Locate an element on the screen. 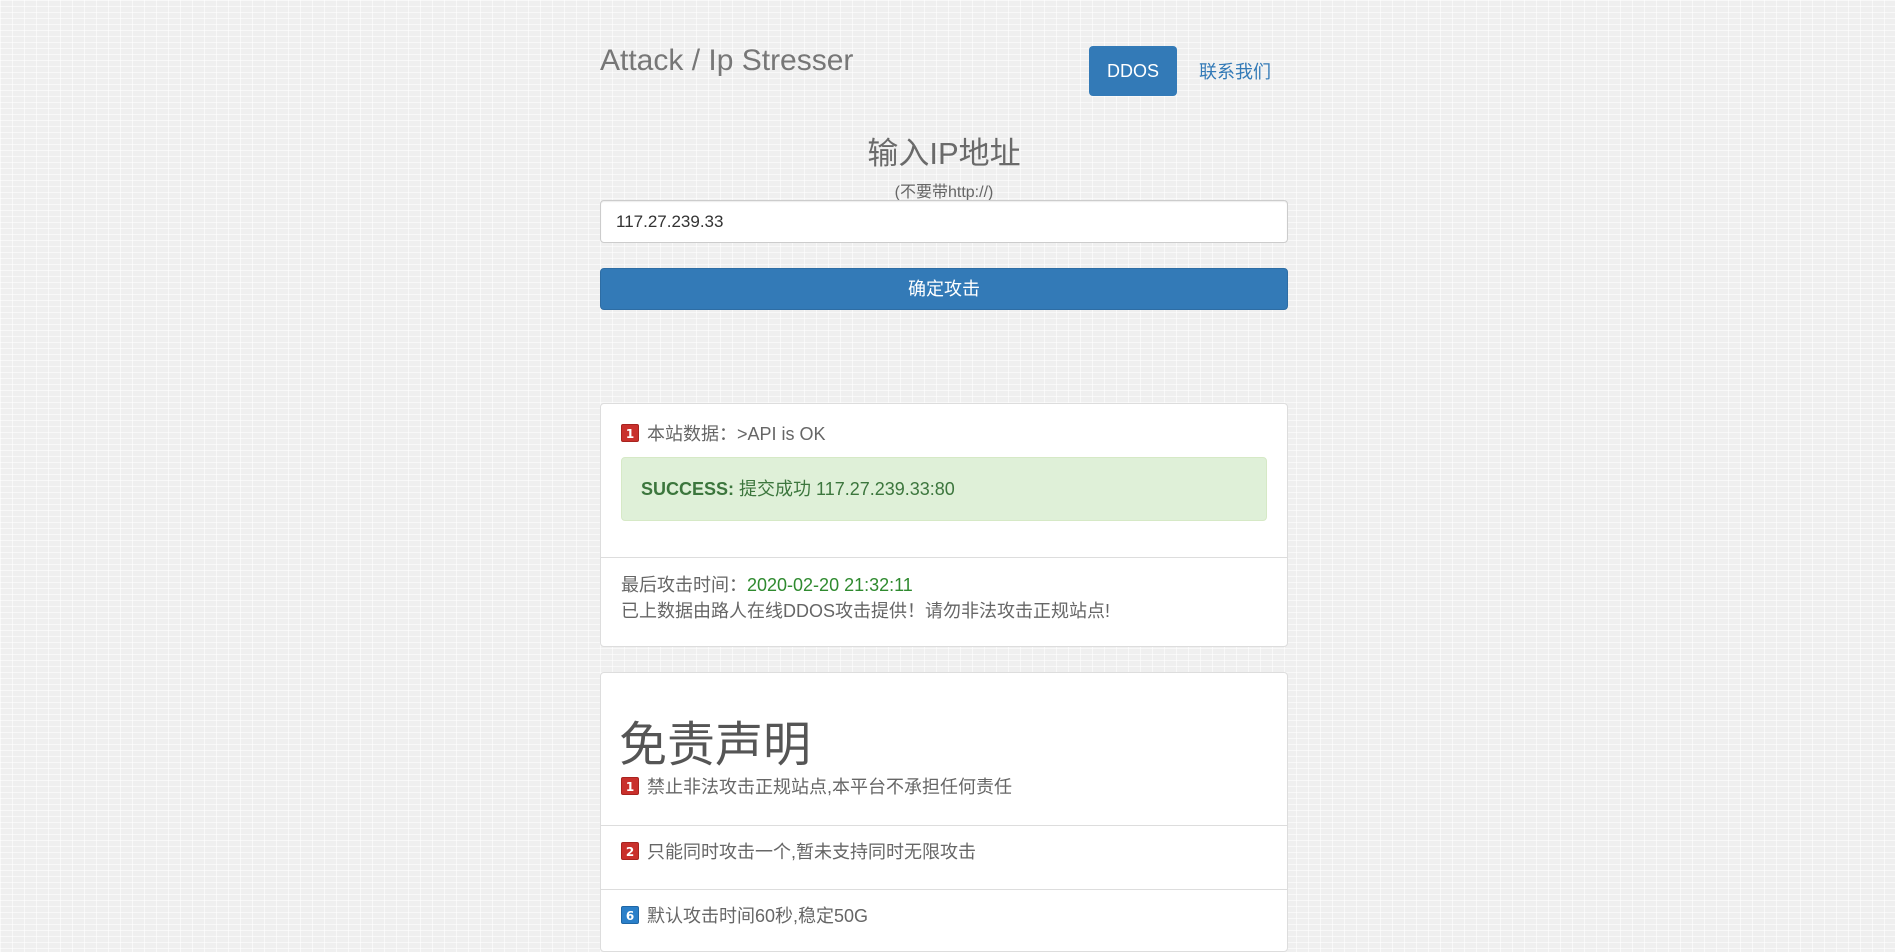  disclaimer-title: 免责声明 is located at coordinates (715, 745).